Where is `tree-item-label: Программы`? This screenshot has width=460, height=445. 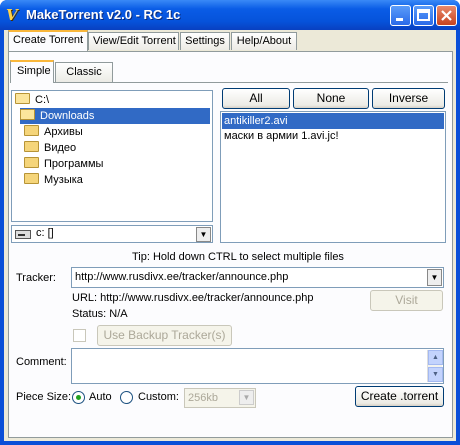
tree-item-label: Программы is located at coordinates (74, 164).